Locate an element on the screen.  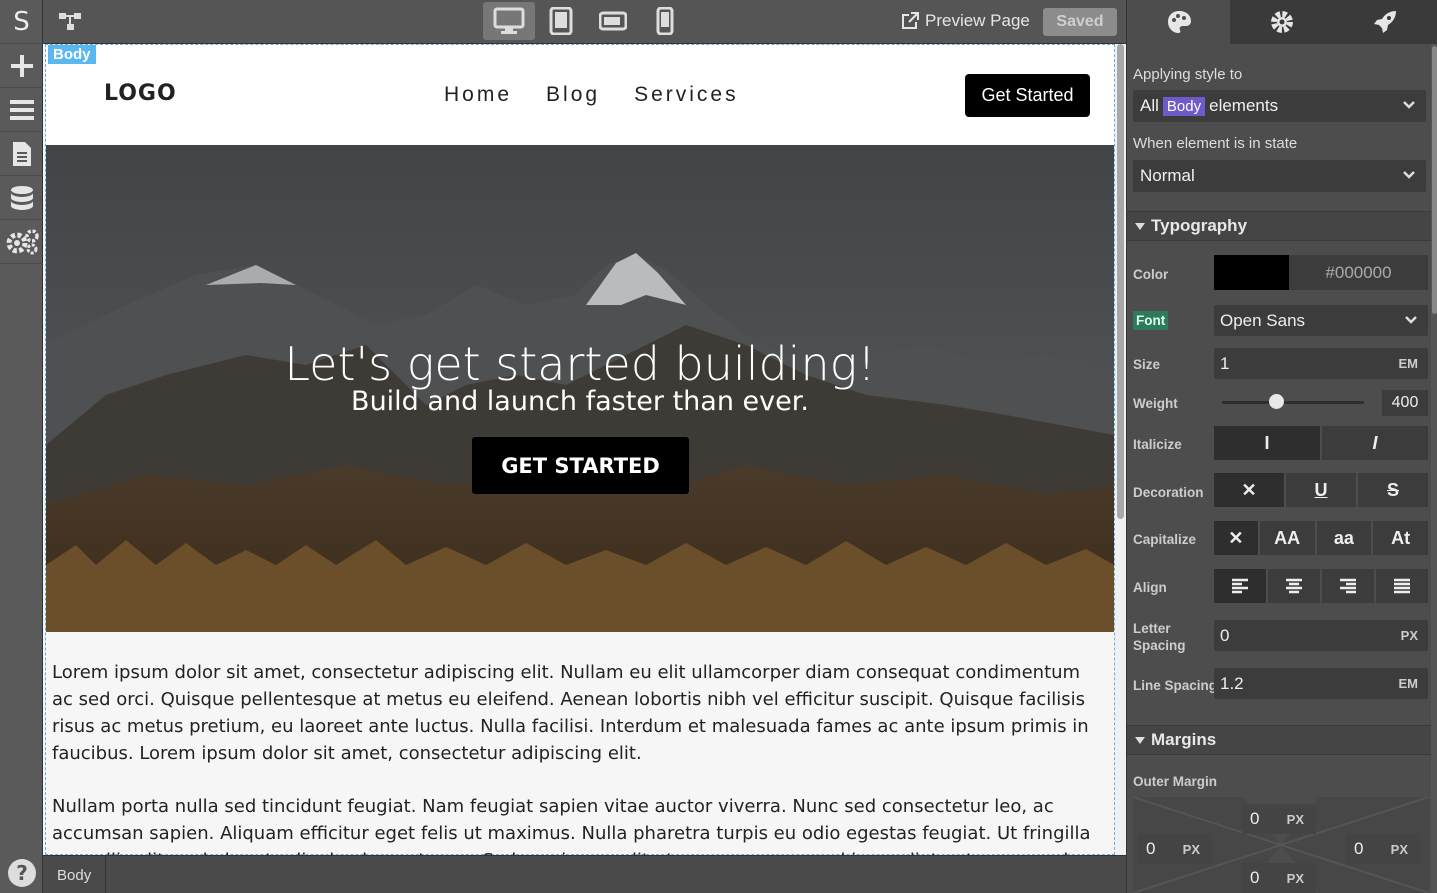
nav-link-home: Home is located at coordinates (478, 95).